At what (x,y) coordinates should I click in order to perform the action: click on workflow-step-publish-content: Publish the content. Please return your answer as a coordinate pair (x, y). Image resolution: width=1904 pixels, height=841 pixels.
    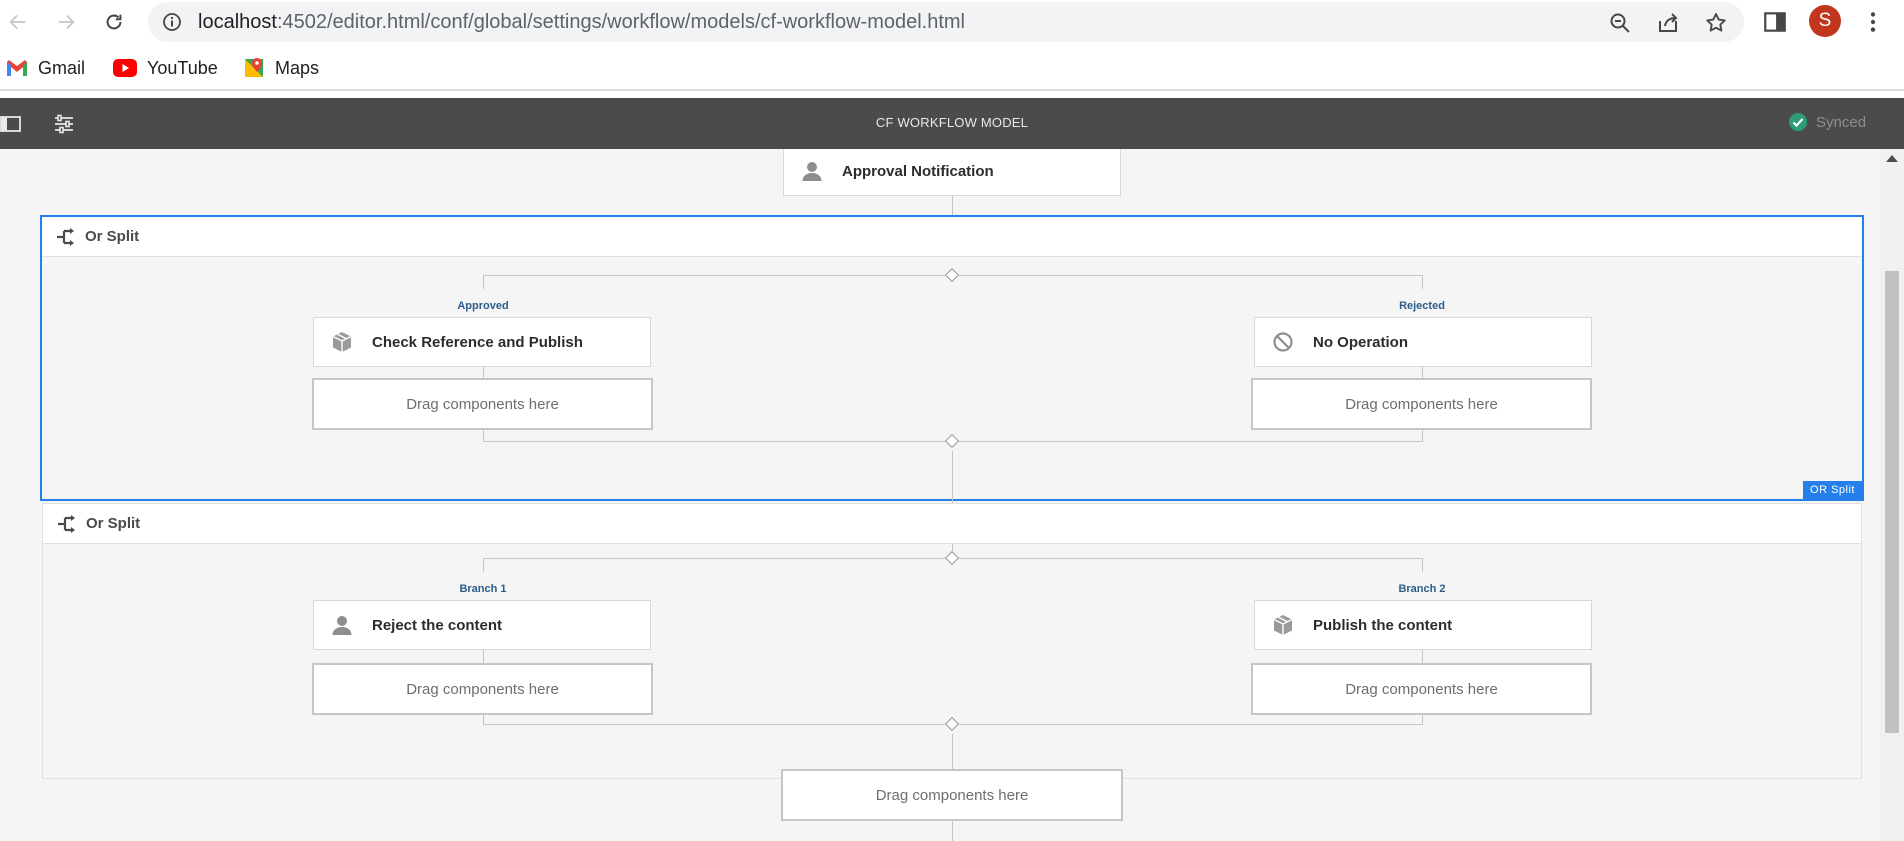
    Looking at the image, I should click on (1423, 625).